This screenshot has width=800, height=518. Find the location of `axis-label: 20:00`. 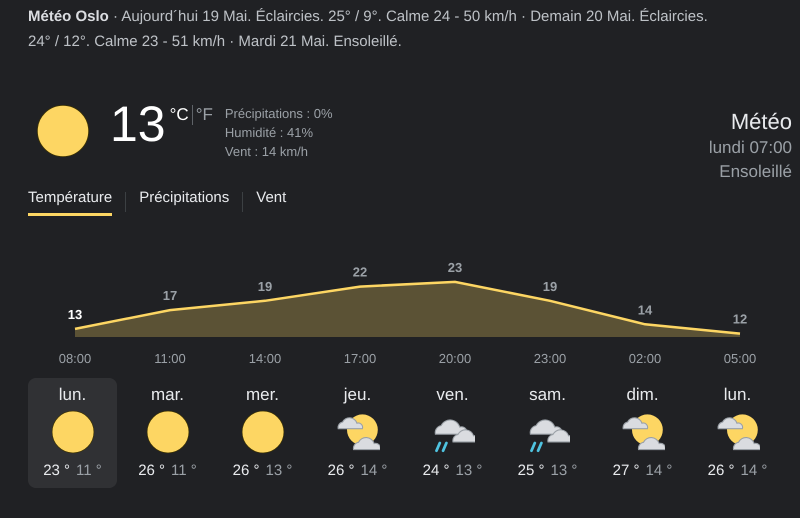

axis-label: 20:00 is located at coordinates (455, 358).